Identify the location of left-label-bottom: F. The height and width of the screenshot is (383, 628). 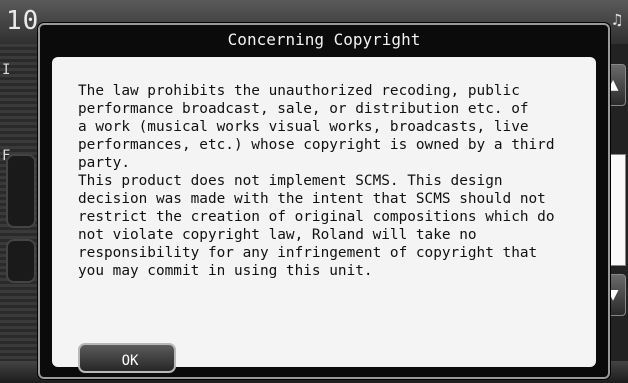
(6, 156).